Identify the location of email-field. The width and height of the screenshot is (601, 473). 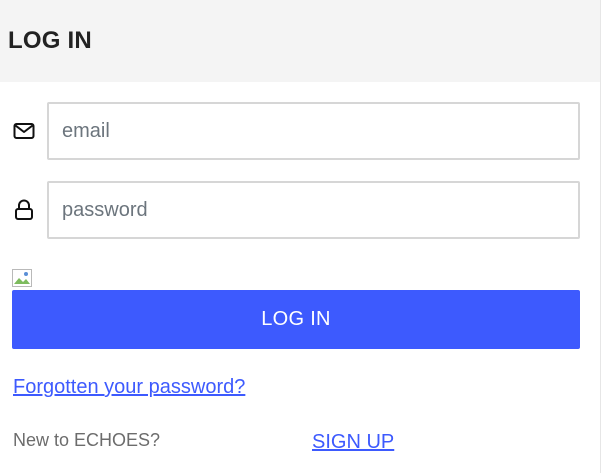
(313, 131).